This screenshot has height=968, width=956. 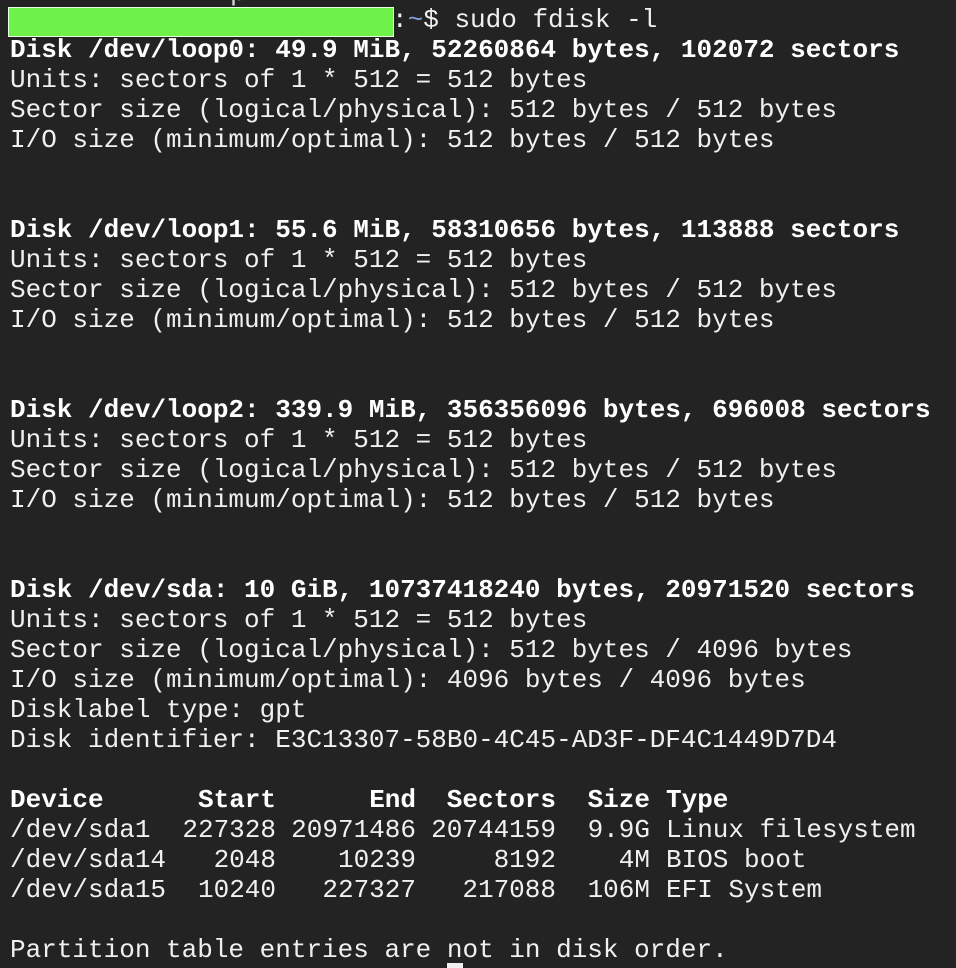 What do you see at coordinates (236, 800) in the screenshot?
I see `col-start: Start` at bounding box center [236, 800].